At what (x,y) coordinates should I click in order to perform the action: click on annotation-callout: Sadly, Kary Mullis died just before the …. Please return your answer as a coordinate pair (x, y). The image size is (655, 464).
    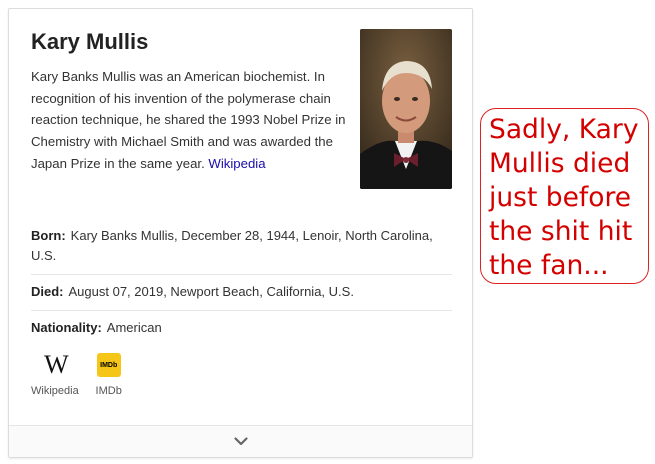
    Looking at the image, I should click on (564, 196).